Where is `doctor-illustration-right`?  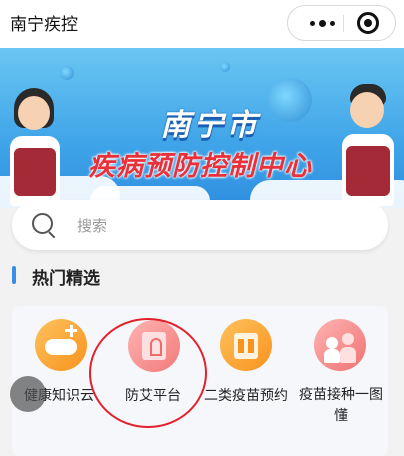 doctor-illustration-right is located at coordinates (368, 146).